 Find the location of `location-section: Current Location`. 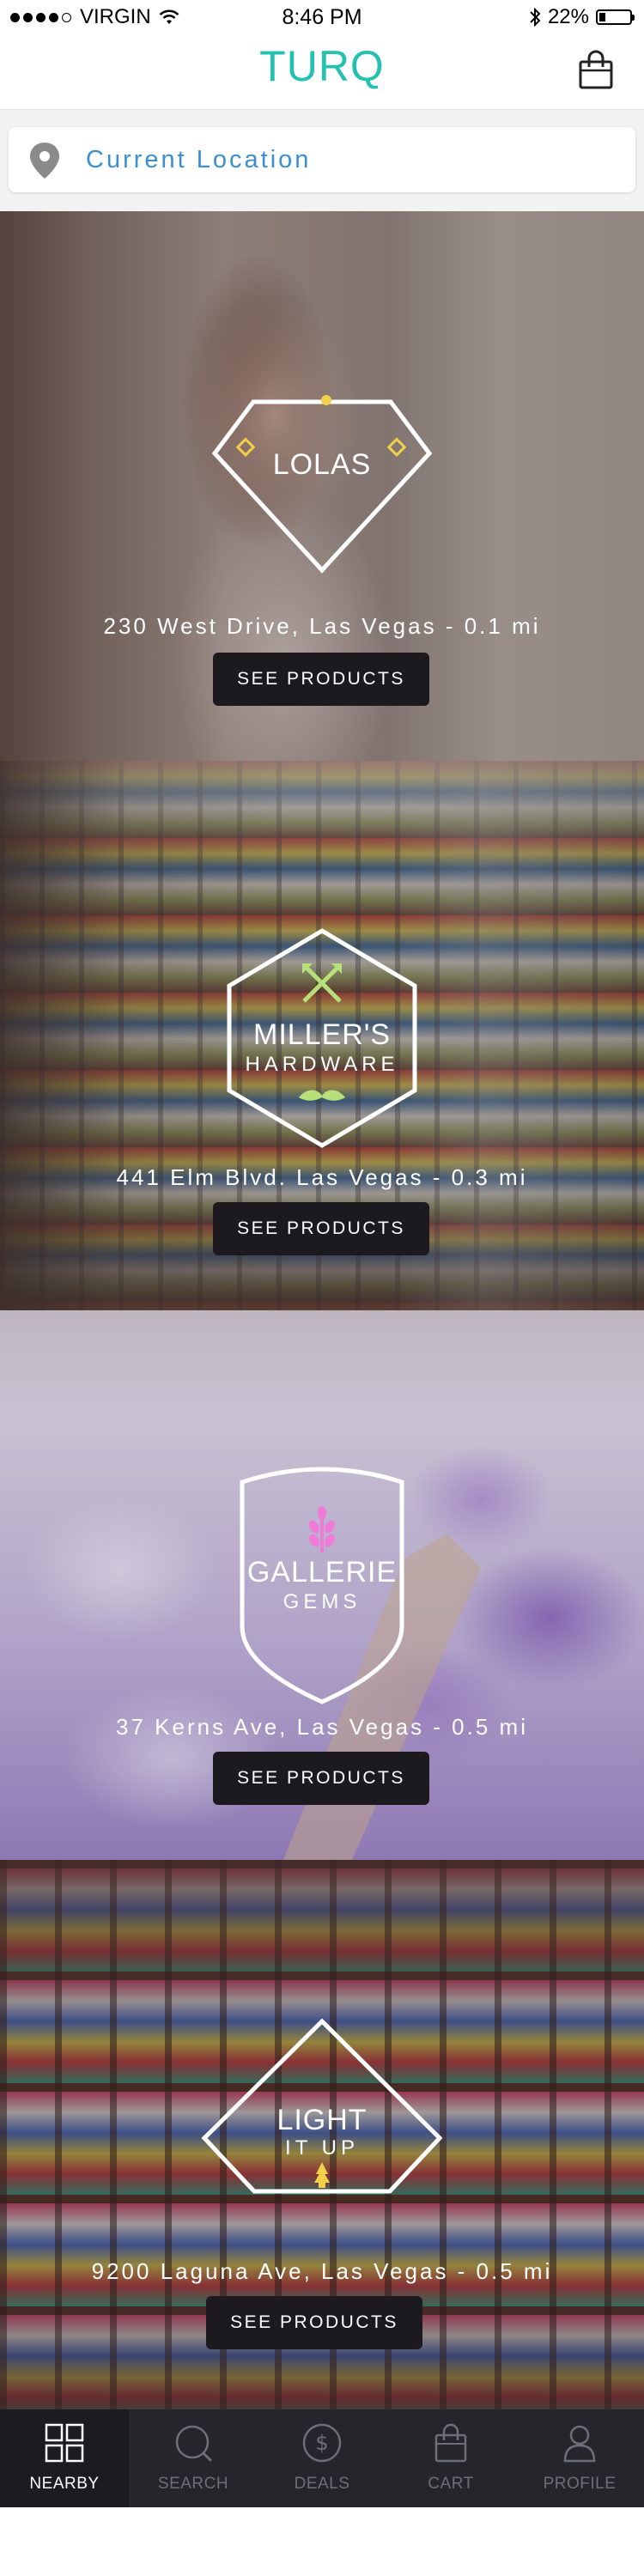

location-section: Current Location is located at coordinates (322, 160).